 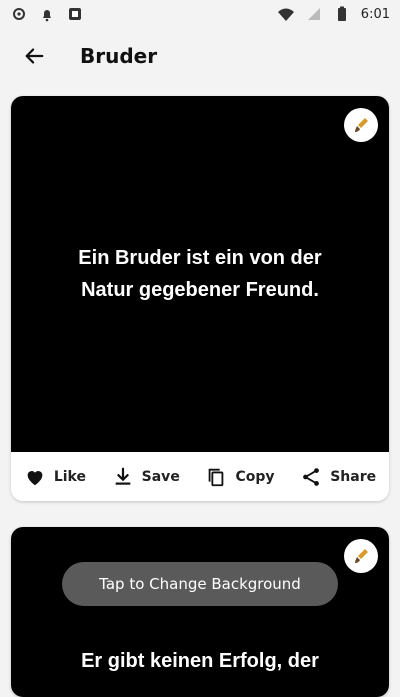 What do you see at coordinates (311, 476) in the screenshot?
I see `share-icon` at bounding box center [311, 476].